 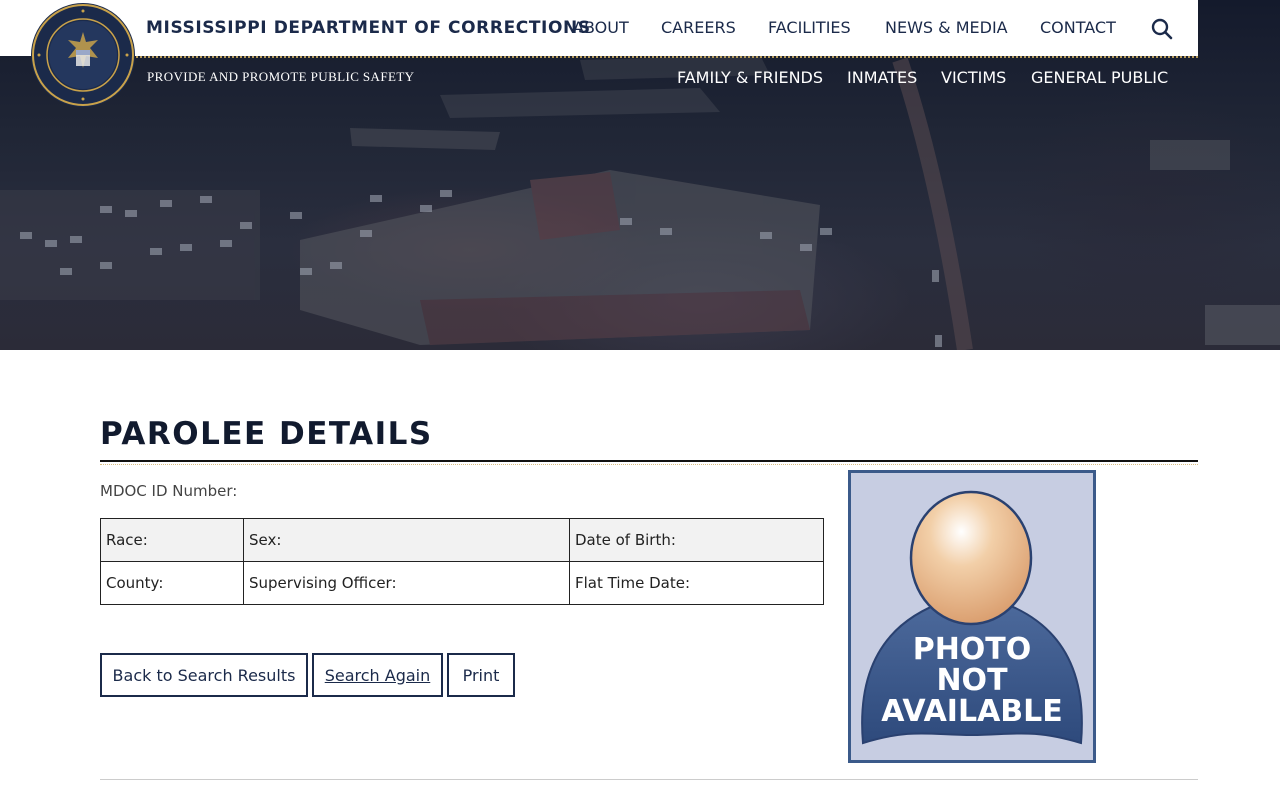 I want to click on state-seal-logo, so click(x=83, y=55).